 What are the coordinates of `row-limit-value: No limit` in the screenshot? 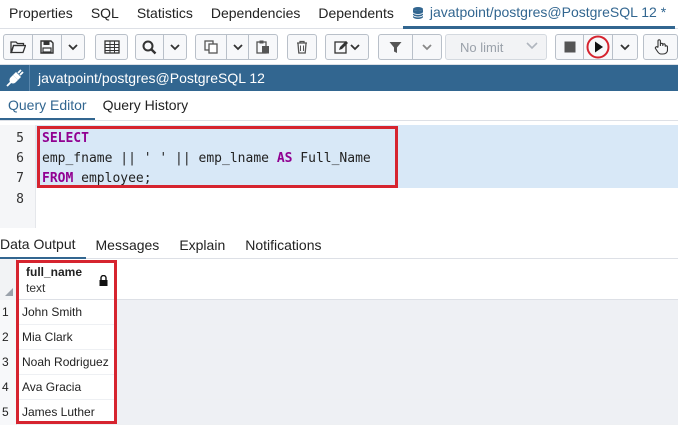 It's located at (482, 47).